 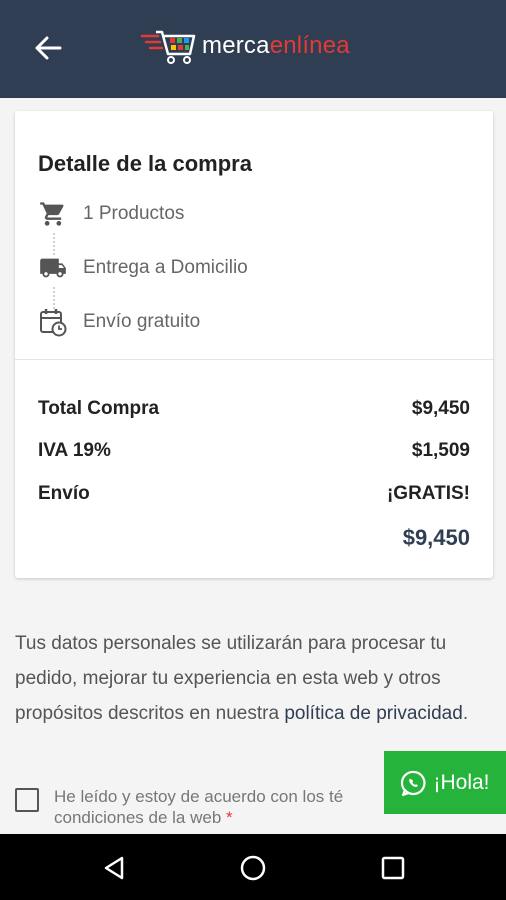 I want to click on row-label: Envío, so click(x=64, y=493).